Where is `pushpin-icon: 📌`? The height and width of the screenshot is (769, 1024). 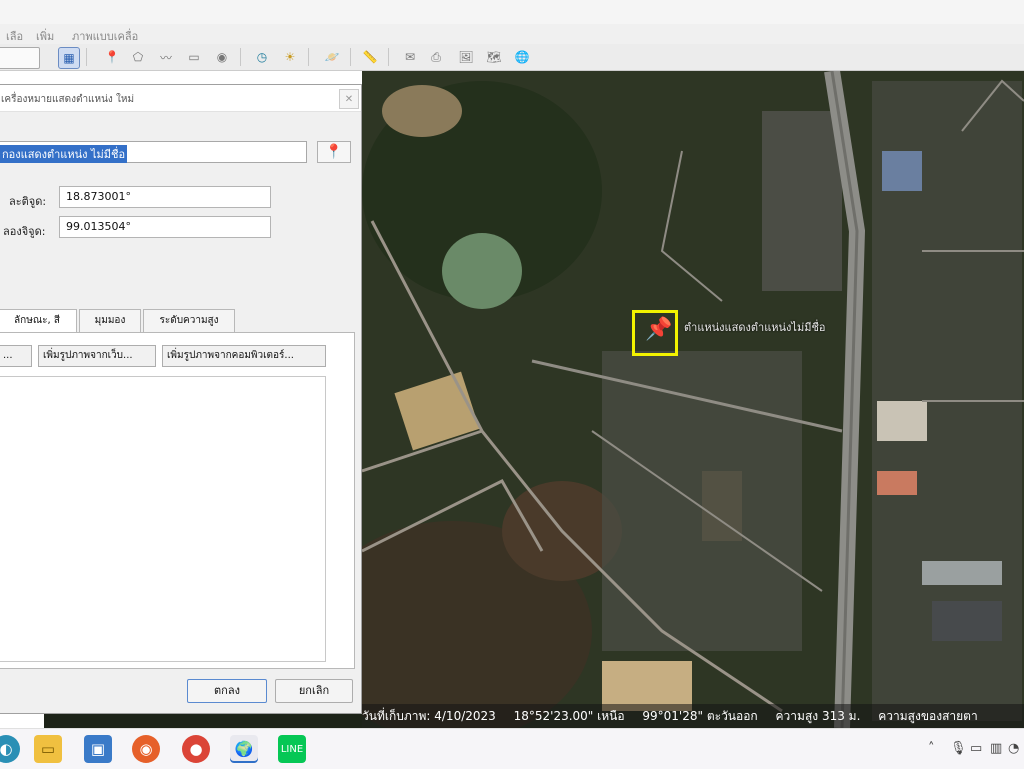 pushpin-icon: 📌 is located at coordinates (659, 329).